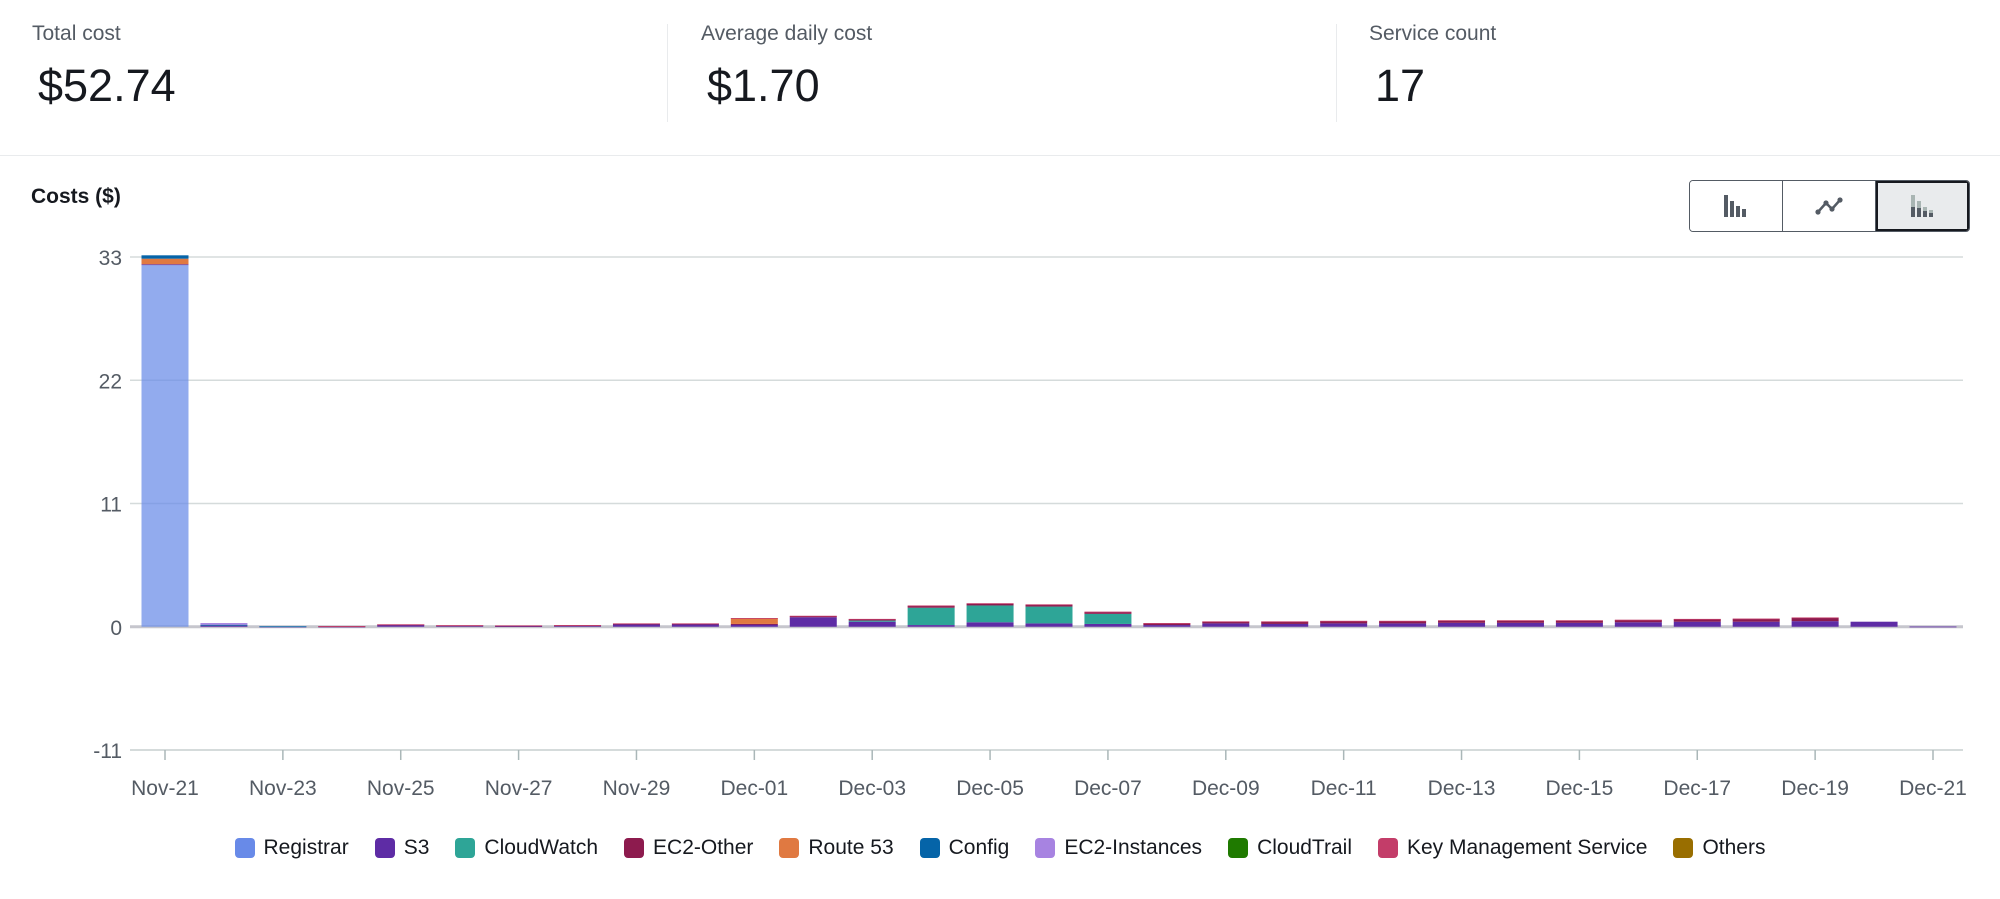 The height and width of the screenshot is (899, 2000). What do you see at coordinates (1428, 72) in the screenshot?
I see `kpi-service-count: Service count 17` at bounding box center [1428, 72].